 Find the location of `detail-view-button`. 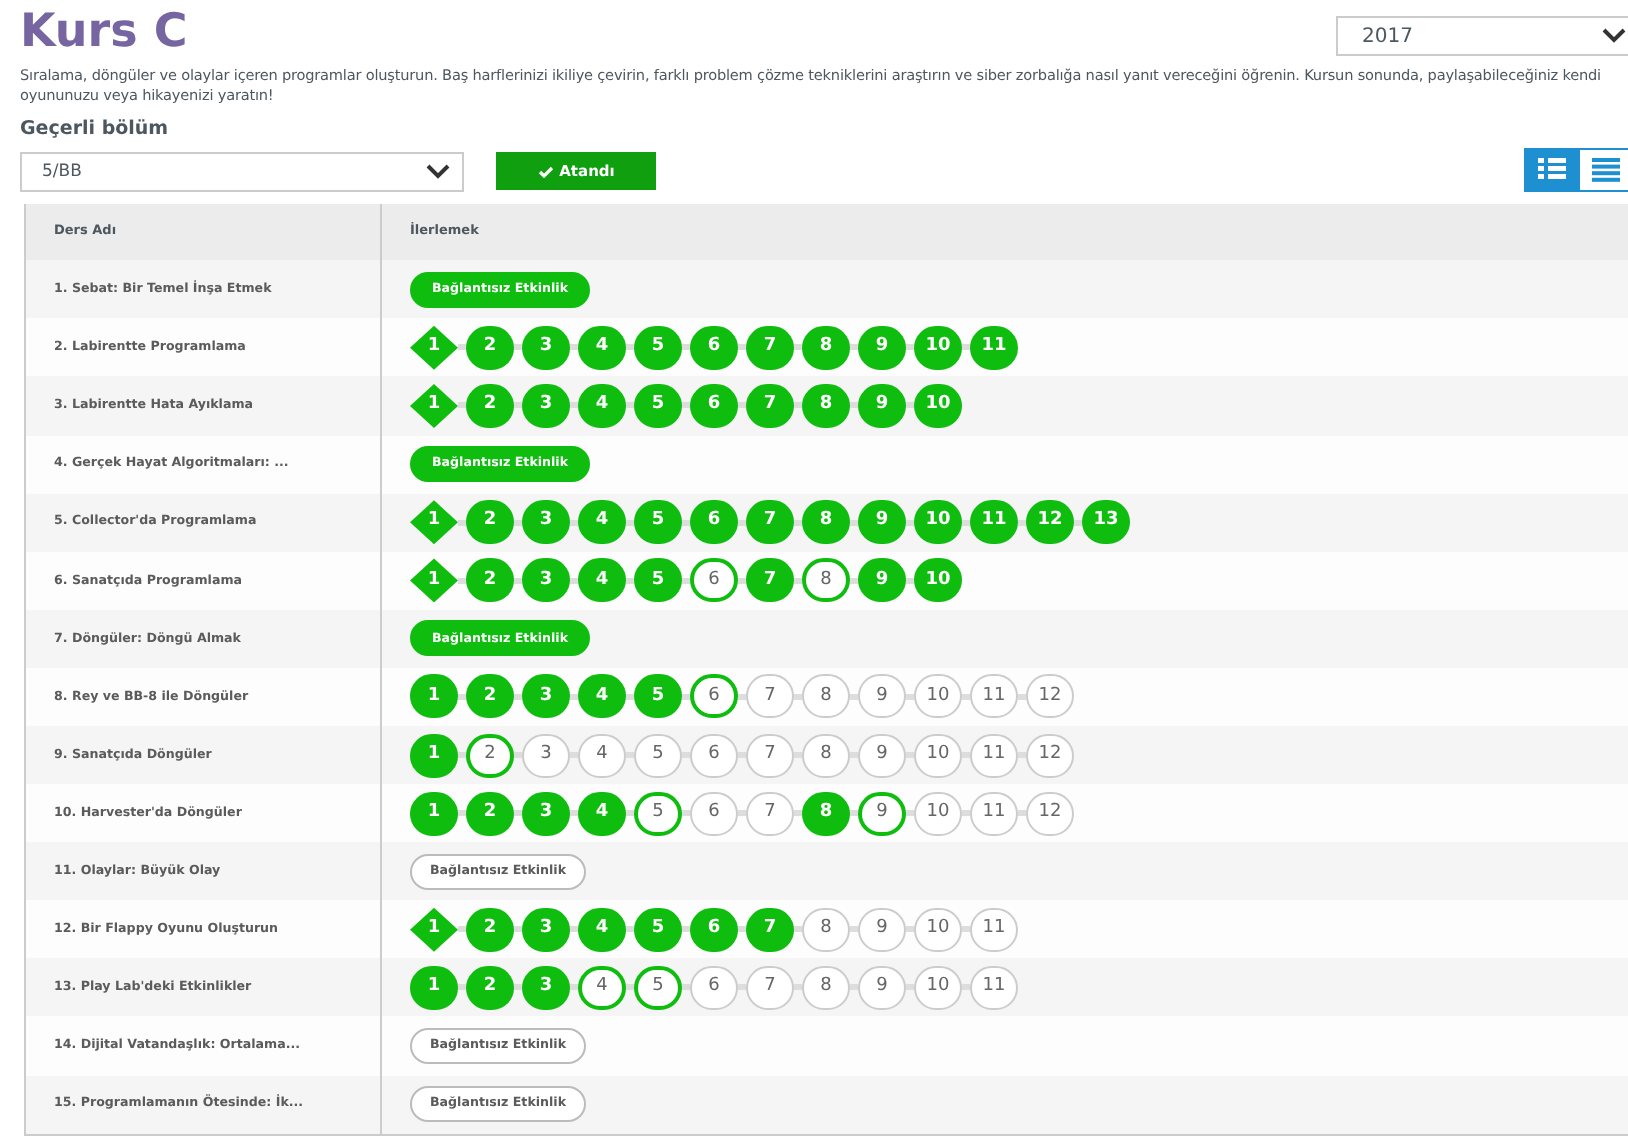

detail-view-button is located at coordinates (1551, 170).